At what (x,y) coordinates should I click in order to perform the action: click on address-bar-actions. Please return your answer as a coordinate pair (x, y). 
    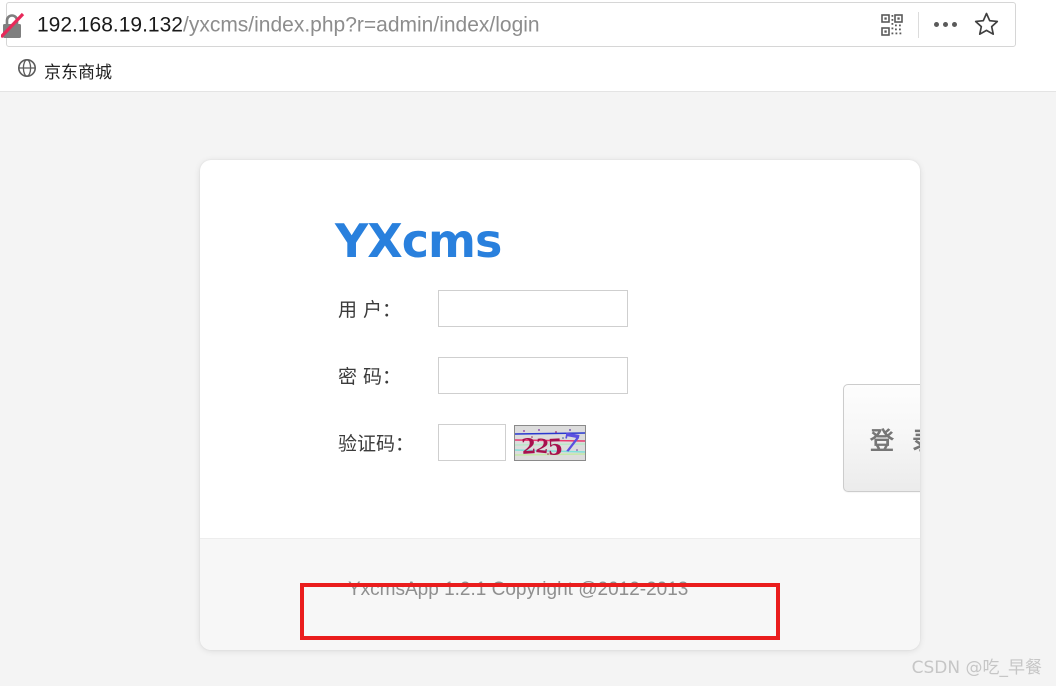
    Looking at the image, I should click on (939, 24).